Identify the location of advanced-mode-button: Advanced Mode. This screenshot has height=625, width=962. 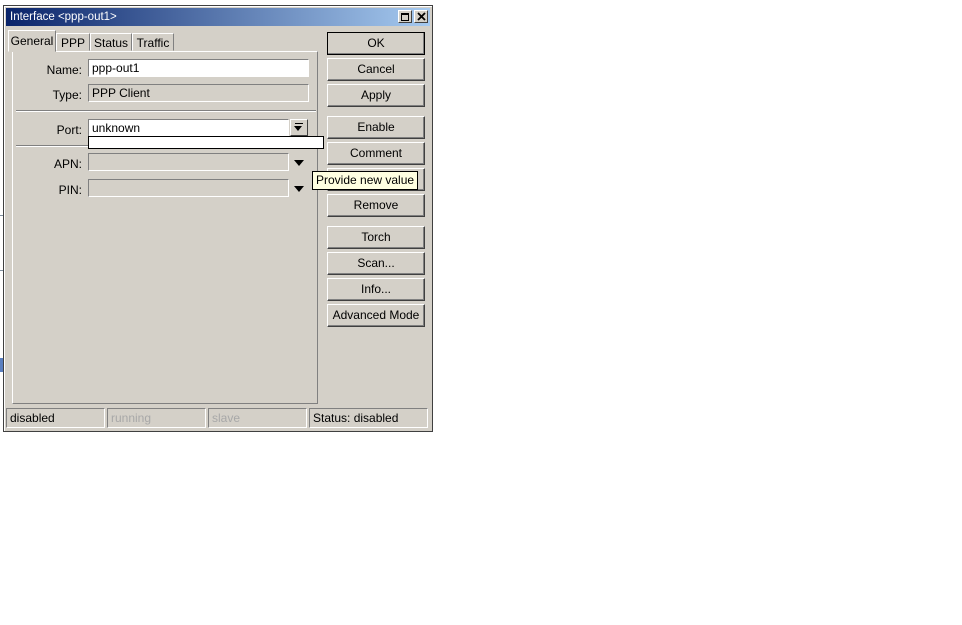
(376, 315).